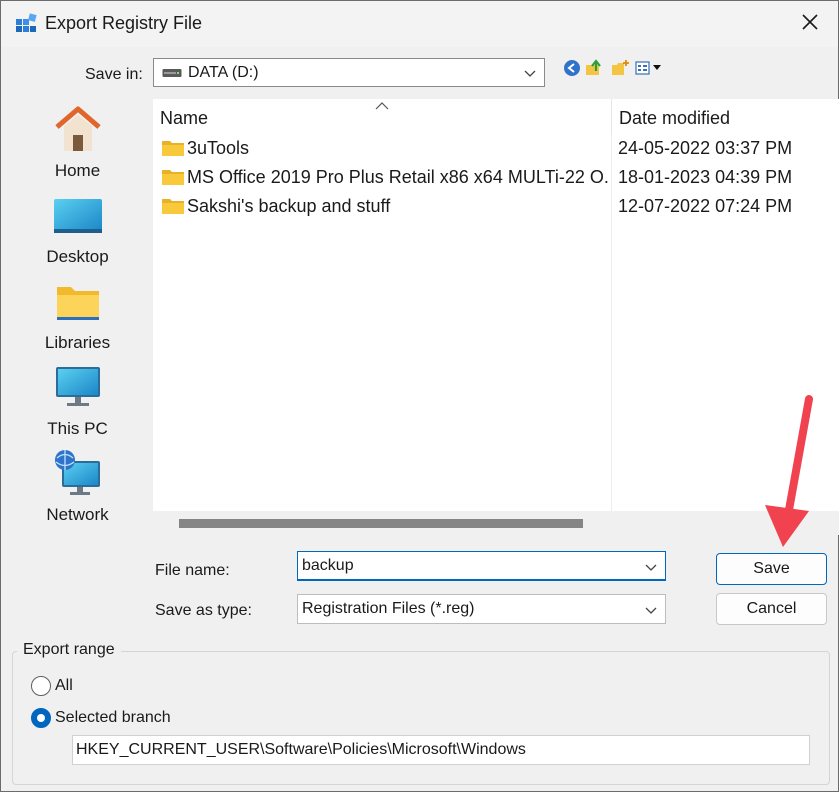  I want to click on this-pc-icon, so click(78, 386).